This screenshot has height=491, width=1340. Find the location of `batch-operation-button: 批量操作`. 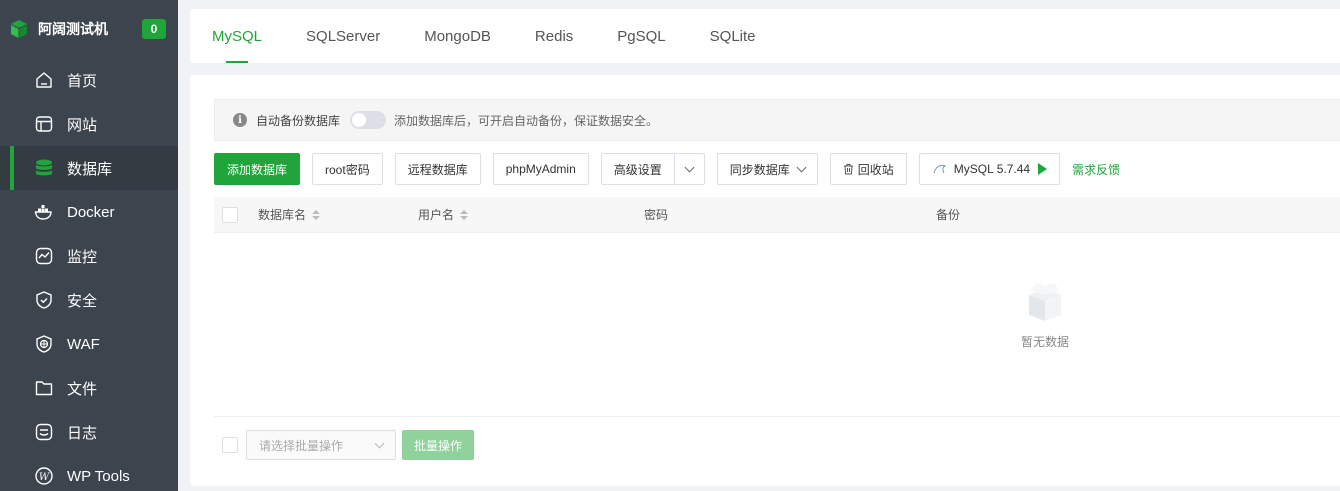

batch-operation-button: 批量操作 is located at coordinates (438, 445).